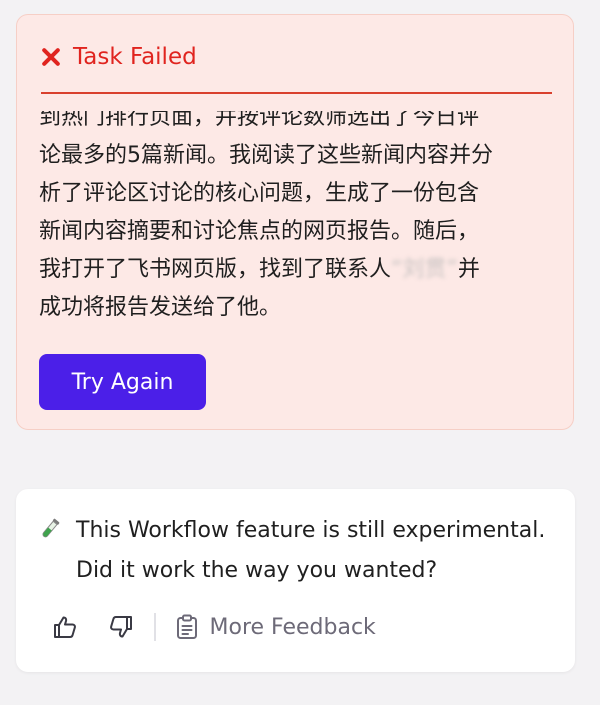  I want to click on more-feedback-button: More Feedback, so click(276, 627).